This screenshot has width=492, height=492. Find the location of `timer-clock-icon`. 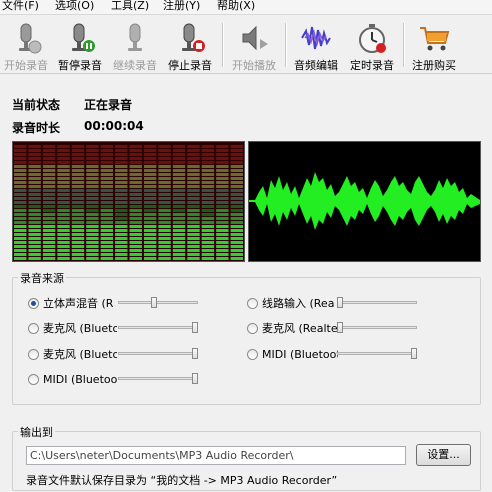

timer-clock-icon is located at coordinates (372, 38).